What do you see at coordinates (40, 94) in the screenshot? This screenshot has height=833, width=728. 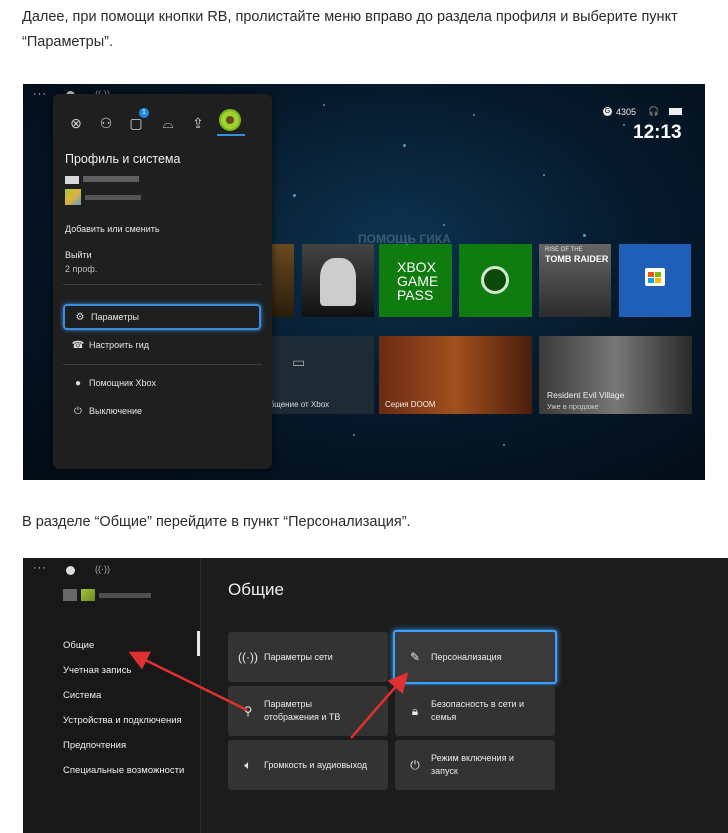 I see `more-dots-icon: ···` at bounding box center [40, 94].